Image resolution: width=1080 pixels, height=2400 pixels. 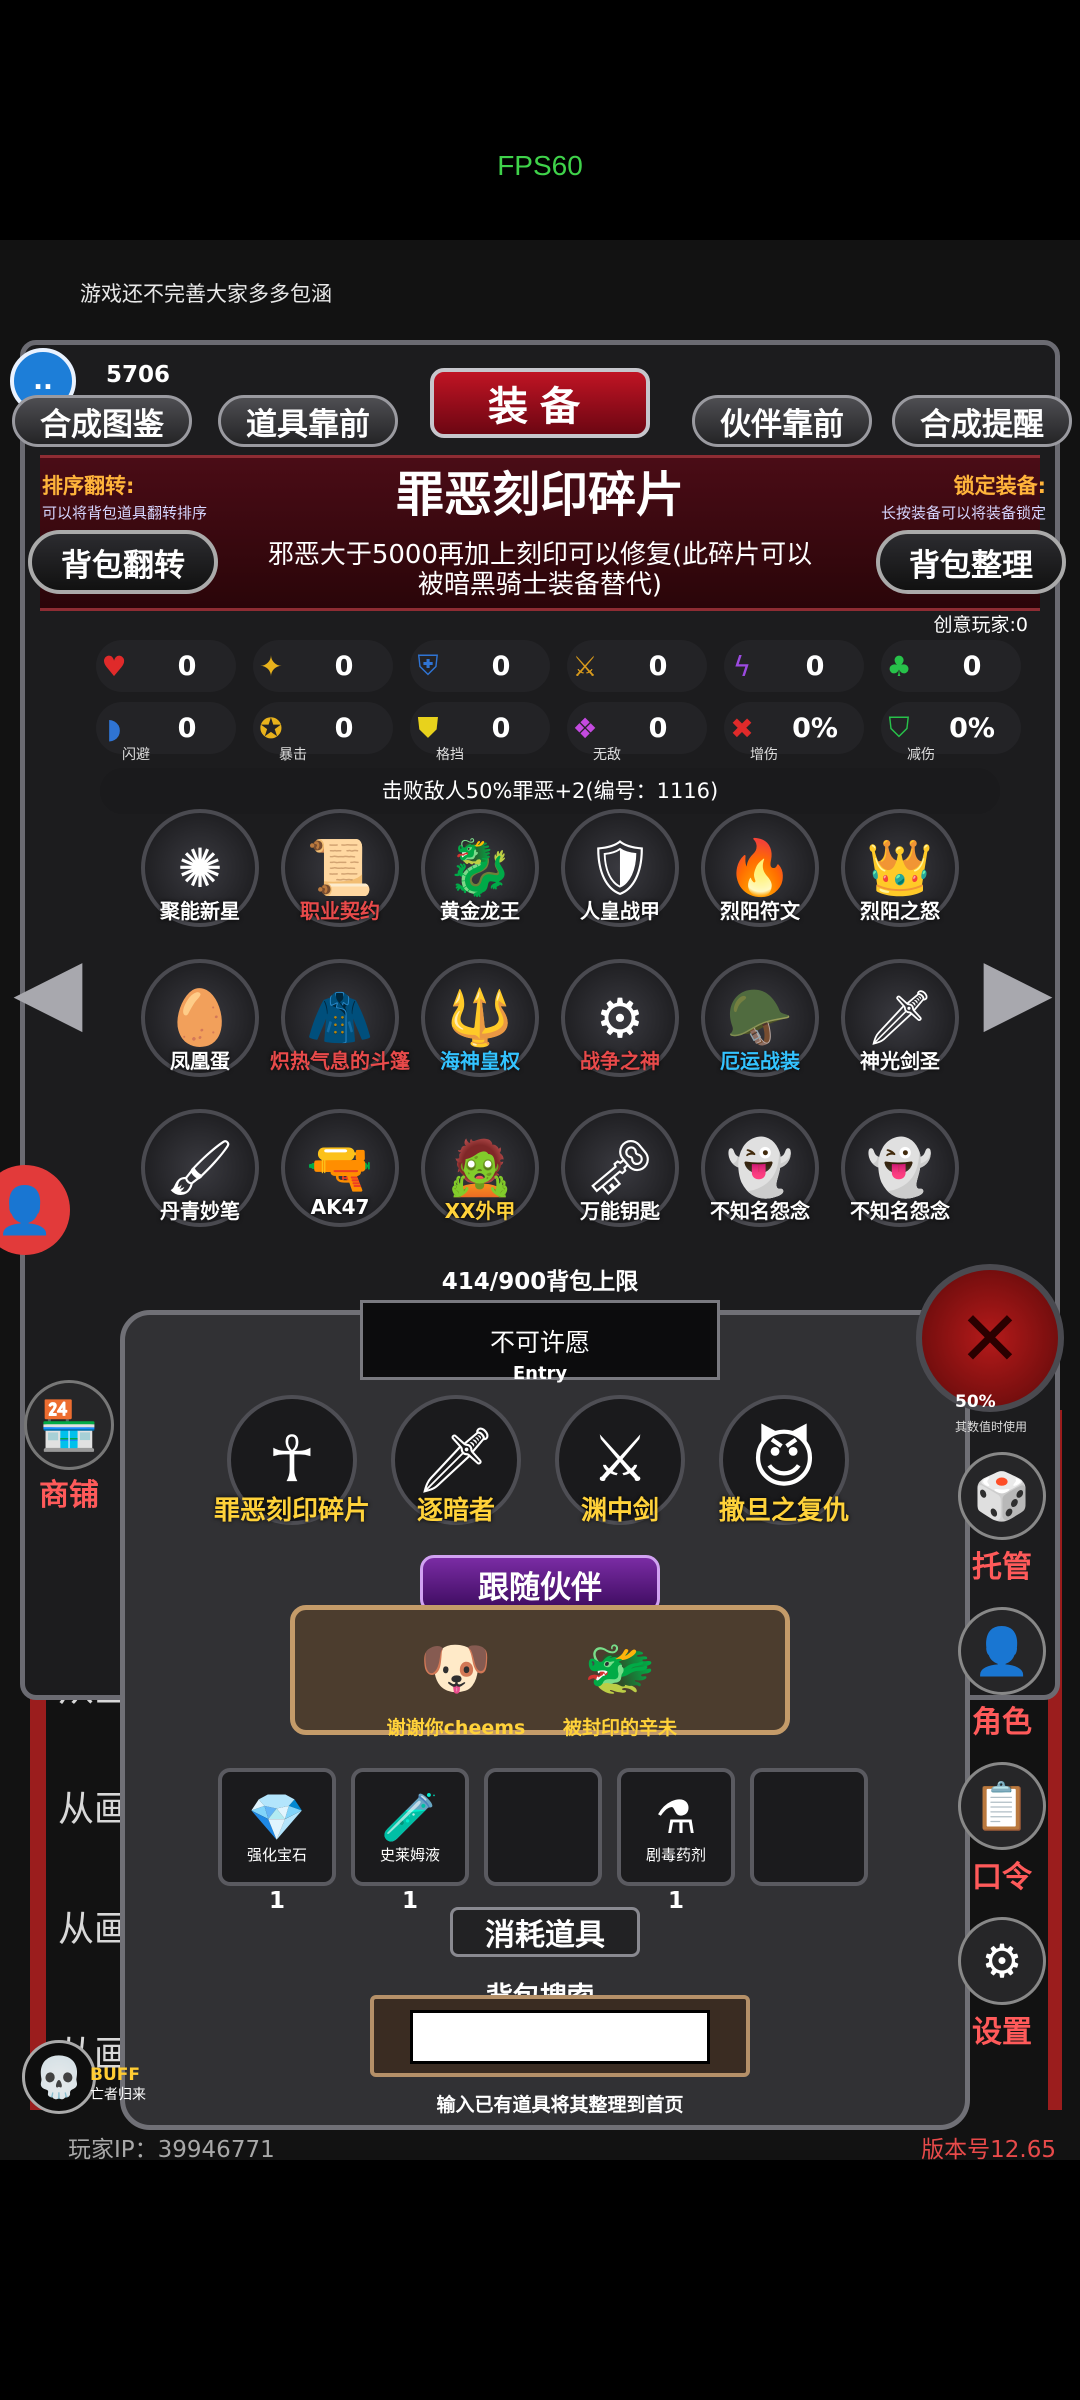 I want to click on equipped-label: 撒旦之复仇, so click(x=783, y=1511).